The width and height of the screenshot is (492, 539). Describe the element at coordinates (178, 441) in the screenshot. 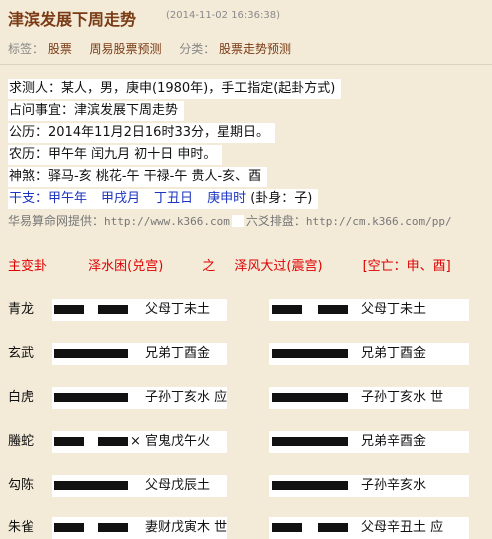

I see `main-yao-text: 官鬼戊午火` at that location.